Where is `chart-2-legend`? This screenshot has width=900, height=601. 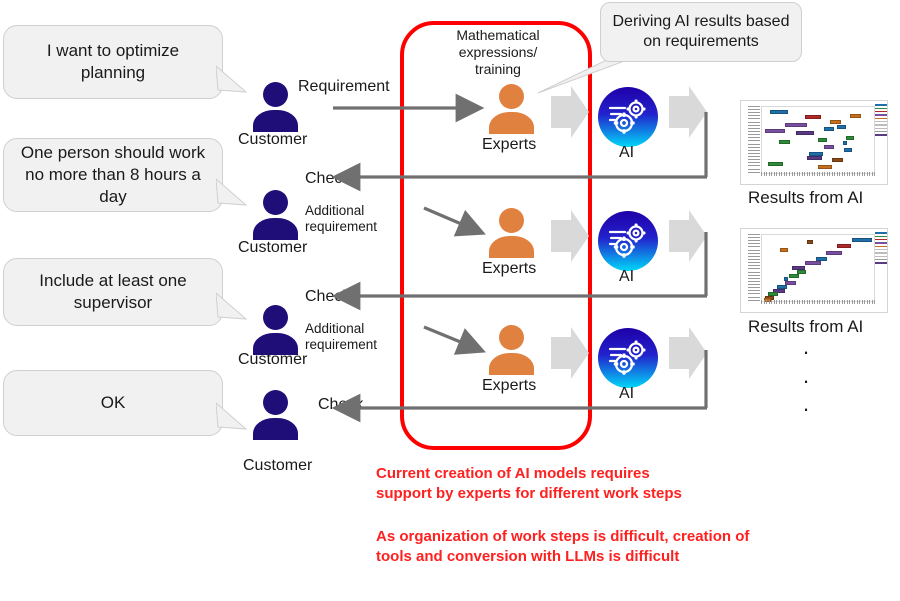 chart-2-legend is located at coordinates (881, 248).